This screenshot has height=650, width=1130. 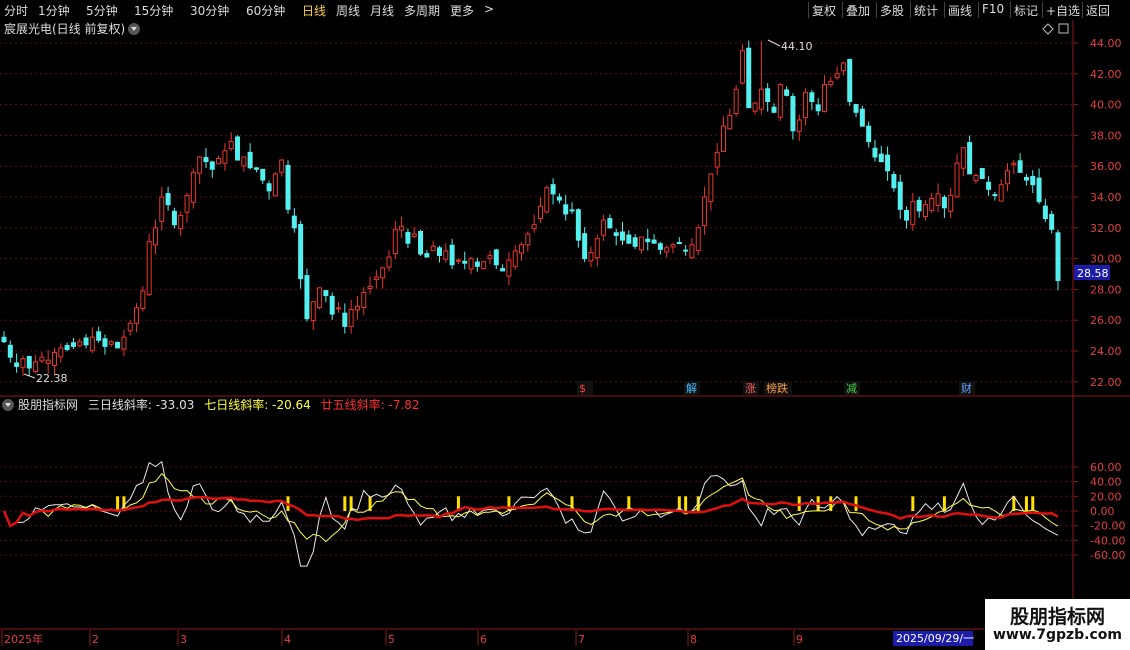 I want to click on more-arrow-icon: >, so click(x=489, y=9).